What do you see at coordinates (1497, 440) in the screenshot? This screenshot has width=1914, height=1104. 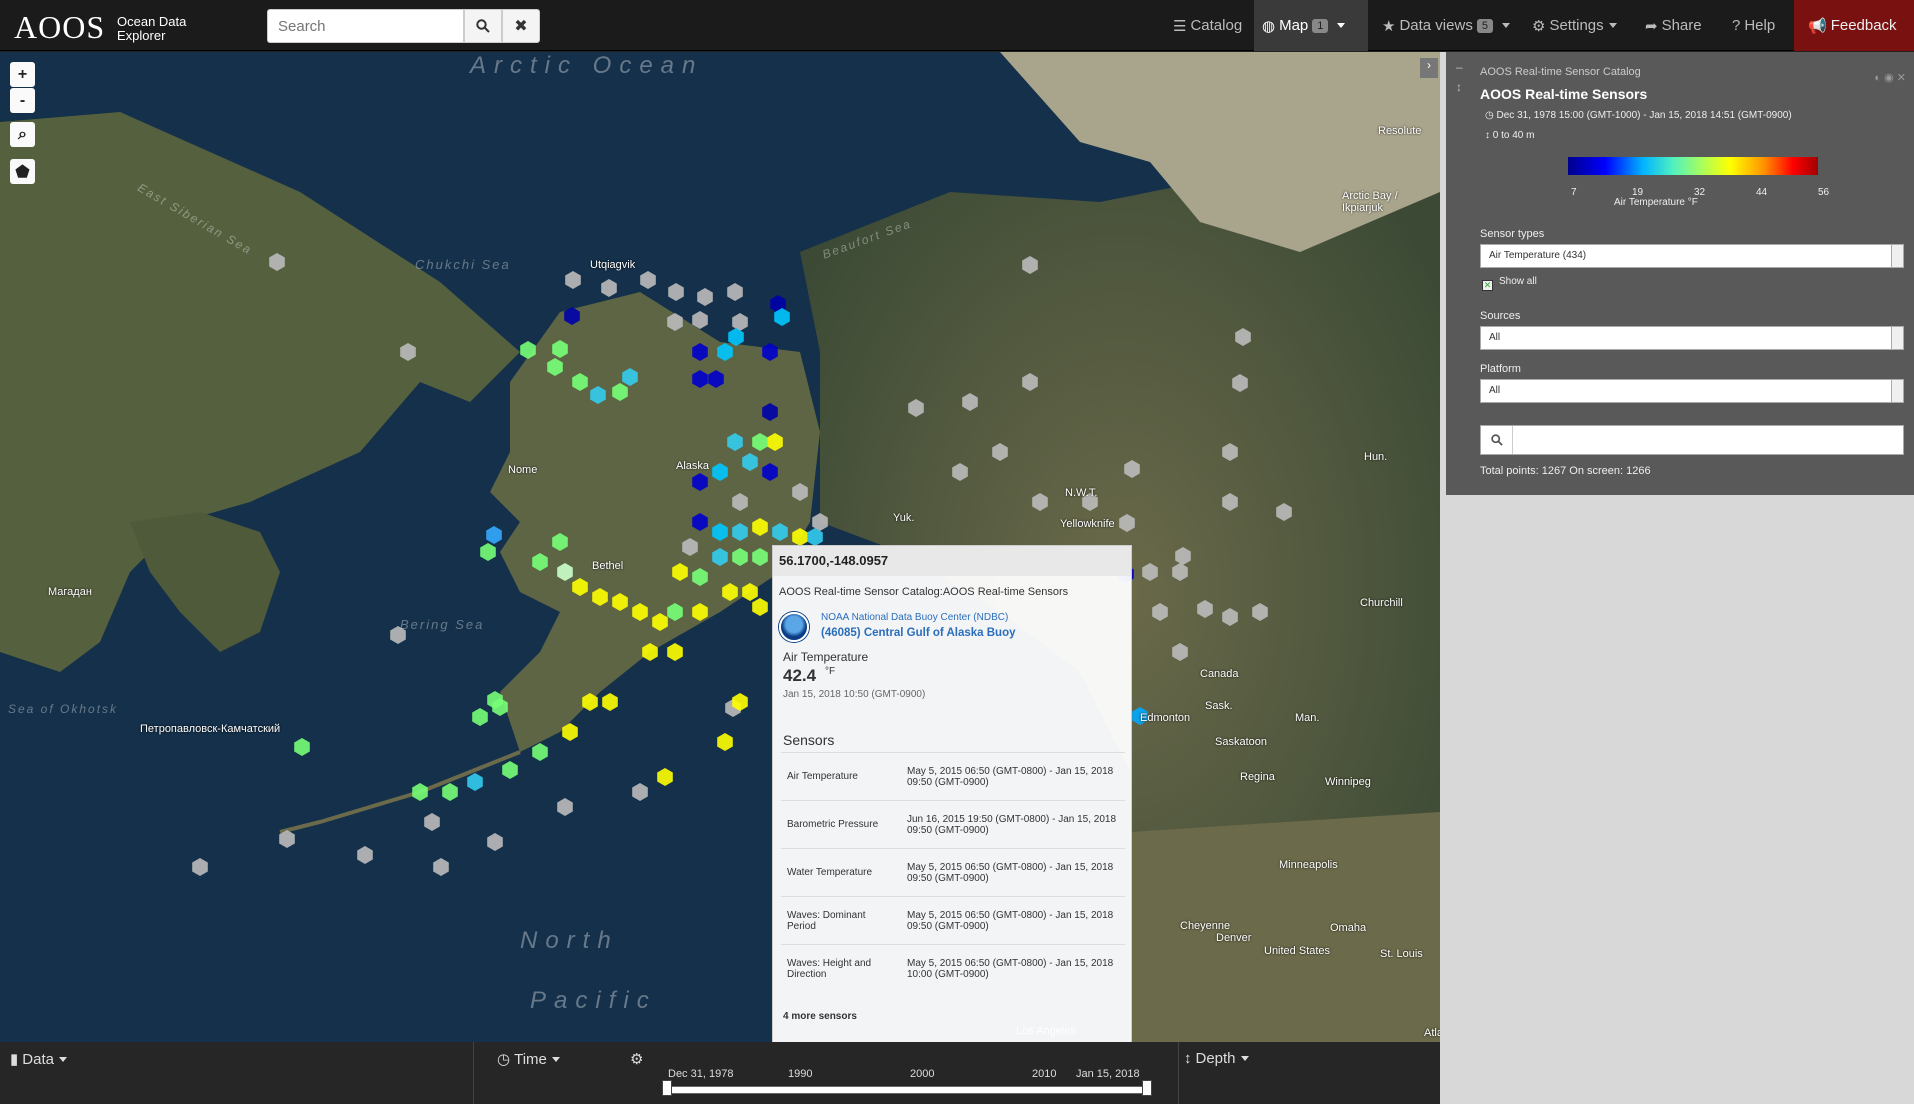 I see `filter-search-button` at bounding box center [1497, 440].